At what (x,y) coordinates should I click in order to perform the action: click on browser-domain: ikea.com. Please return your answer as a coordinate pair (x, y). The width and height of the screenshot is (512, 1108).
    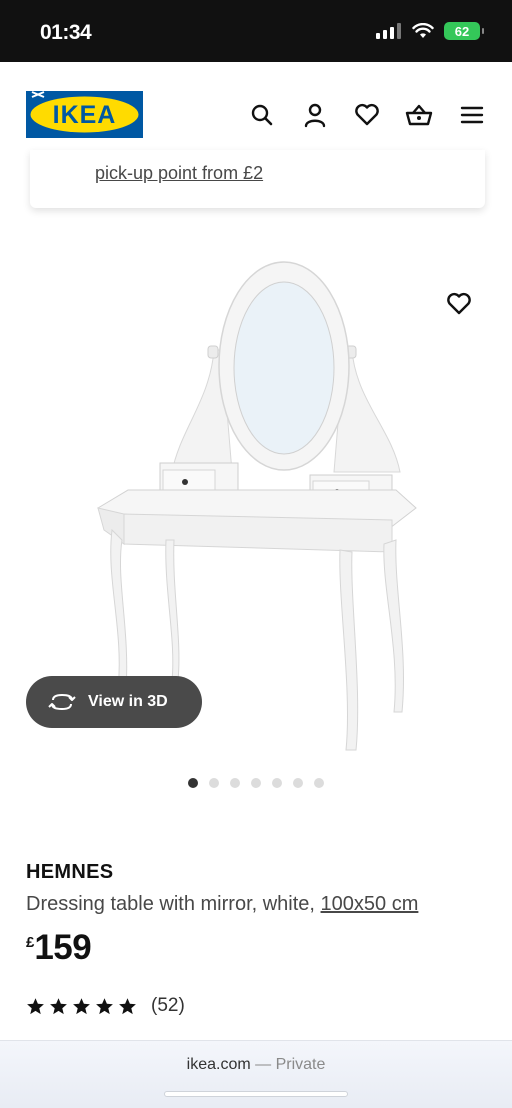
    Looking at the image, I should click on (218, 1064).